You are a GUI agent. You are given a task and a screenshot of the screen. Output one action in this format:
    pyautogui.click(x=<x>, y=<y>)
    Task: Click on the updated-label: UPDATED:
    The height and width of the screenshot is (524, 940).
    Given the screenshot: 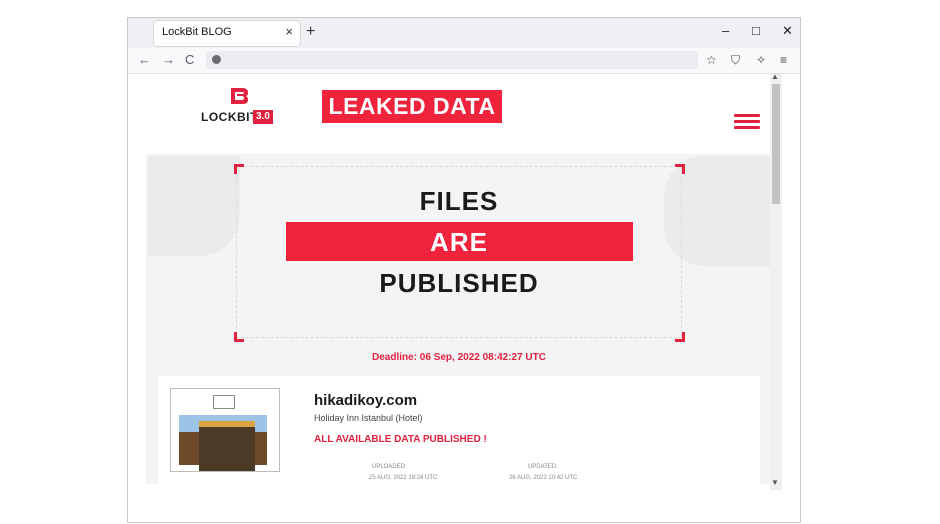 What is the action you would take?
    pyautogui.click(x=543, y=467)
    